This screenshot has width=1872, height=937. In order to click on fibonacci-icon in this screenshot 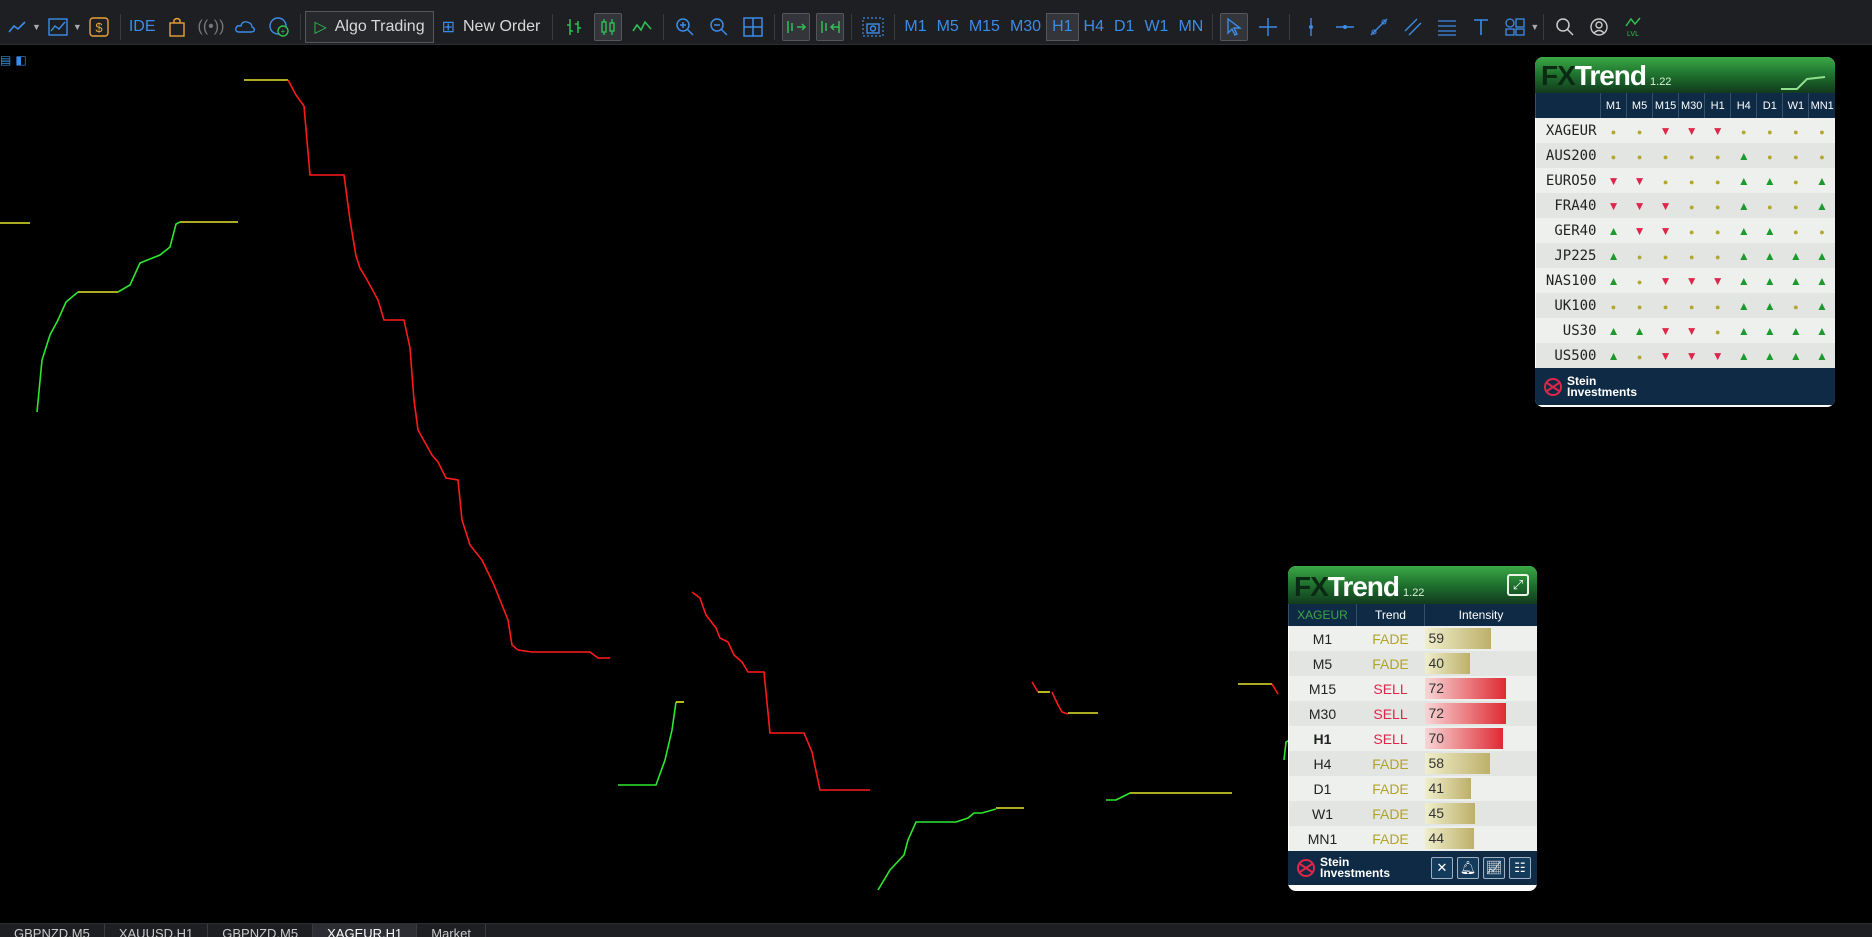, I will do `click(1447, 27)`.